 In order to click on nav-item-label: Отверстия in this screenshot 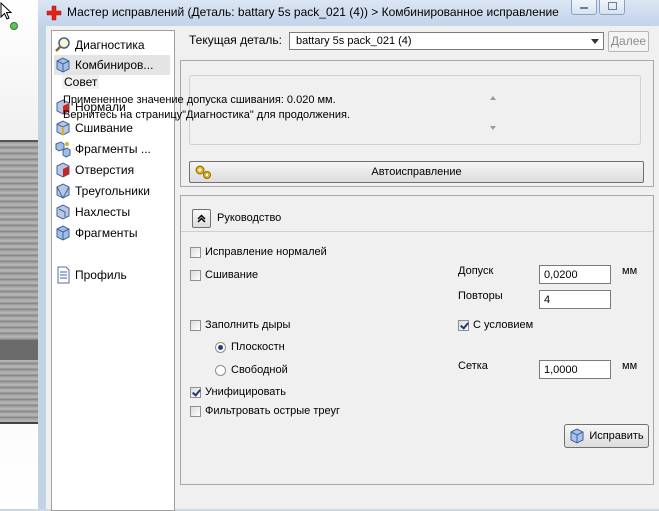, I will do `click(105, 170)`.